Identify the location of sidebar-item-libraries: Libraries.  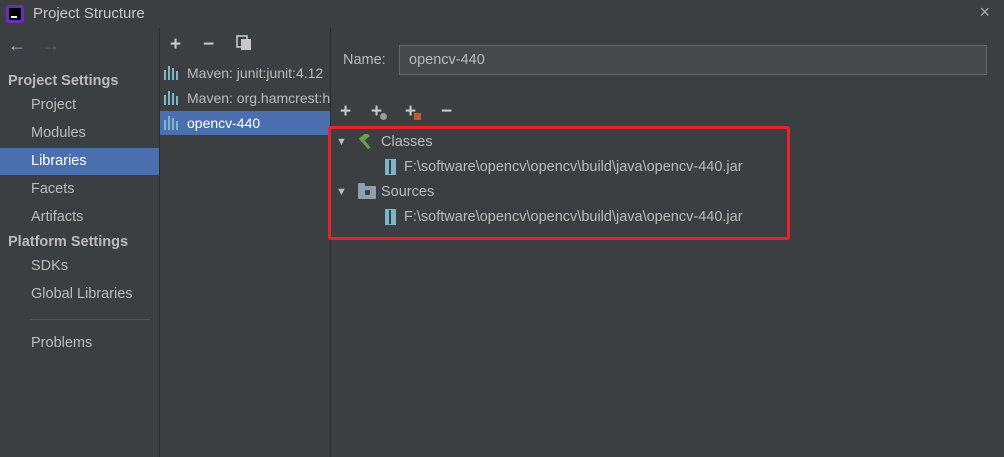
(79, 161).